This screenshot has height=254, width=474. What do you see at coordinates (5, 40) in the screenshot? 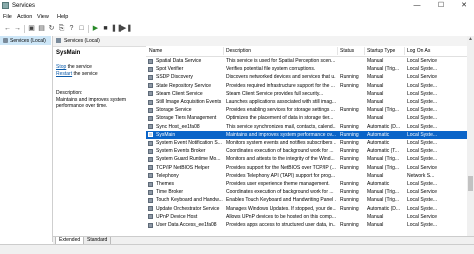
I see `gear-icon` at bounding box center [5, 40].